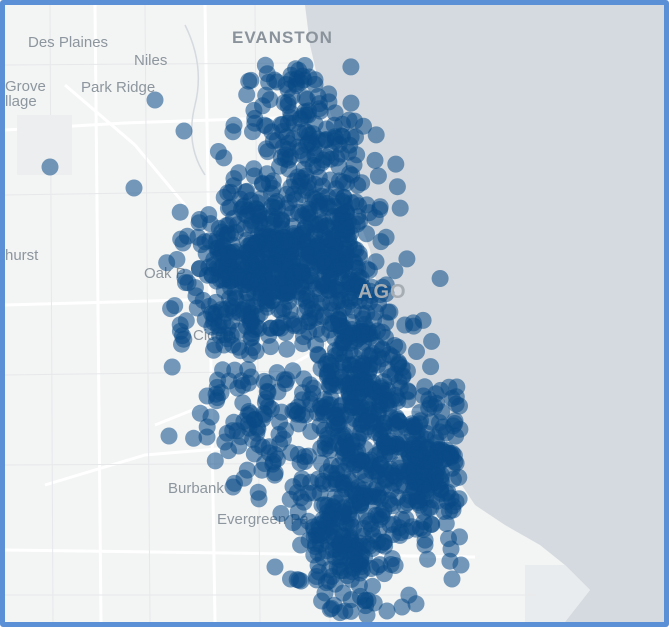  I want to click on label-chicago: AGO, so click(382, 292).